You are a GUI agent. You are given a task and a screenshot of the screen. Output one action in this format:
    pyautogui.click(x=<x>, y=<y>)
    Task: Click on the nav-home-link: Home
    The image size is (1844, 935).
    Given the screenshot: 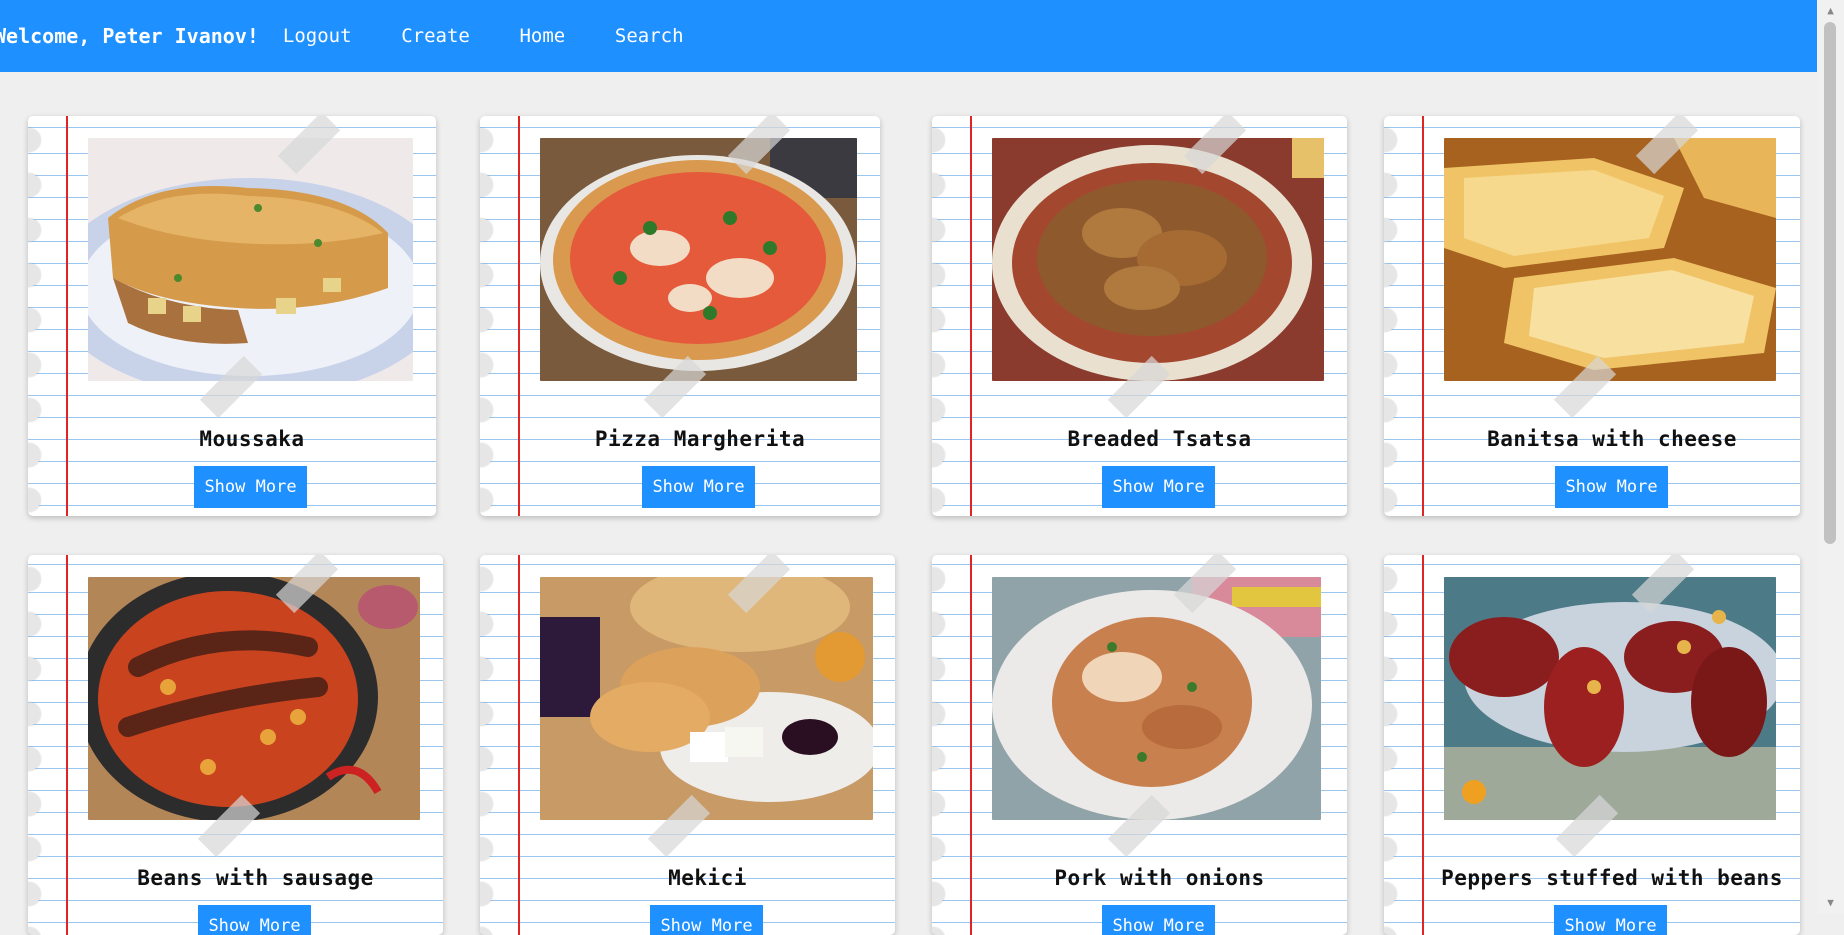 What is the action you would take?
    pyautogui.click(x=542, y=36)
    